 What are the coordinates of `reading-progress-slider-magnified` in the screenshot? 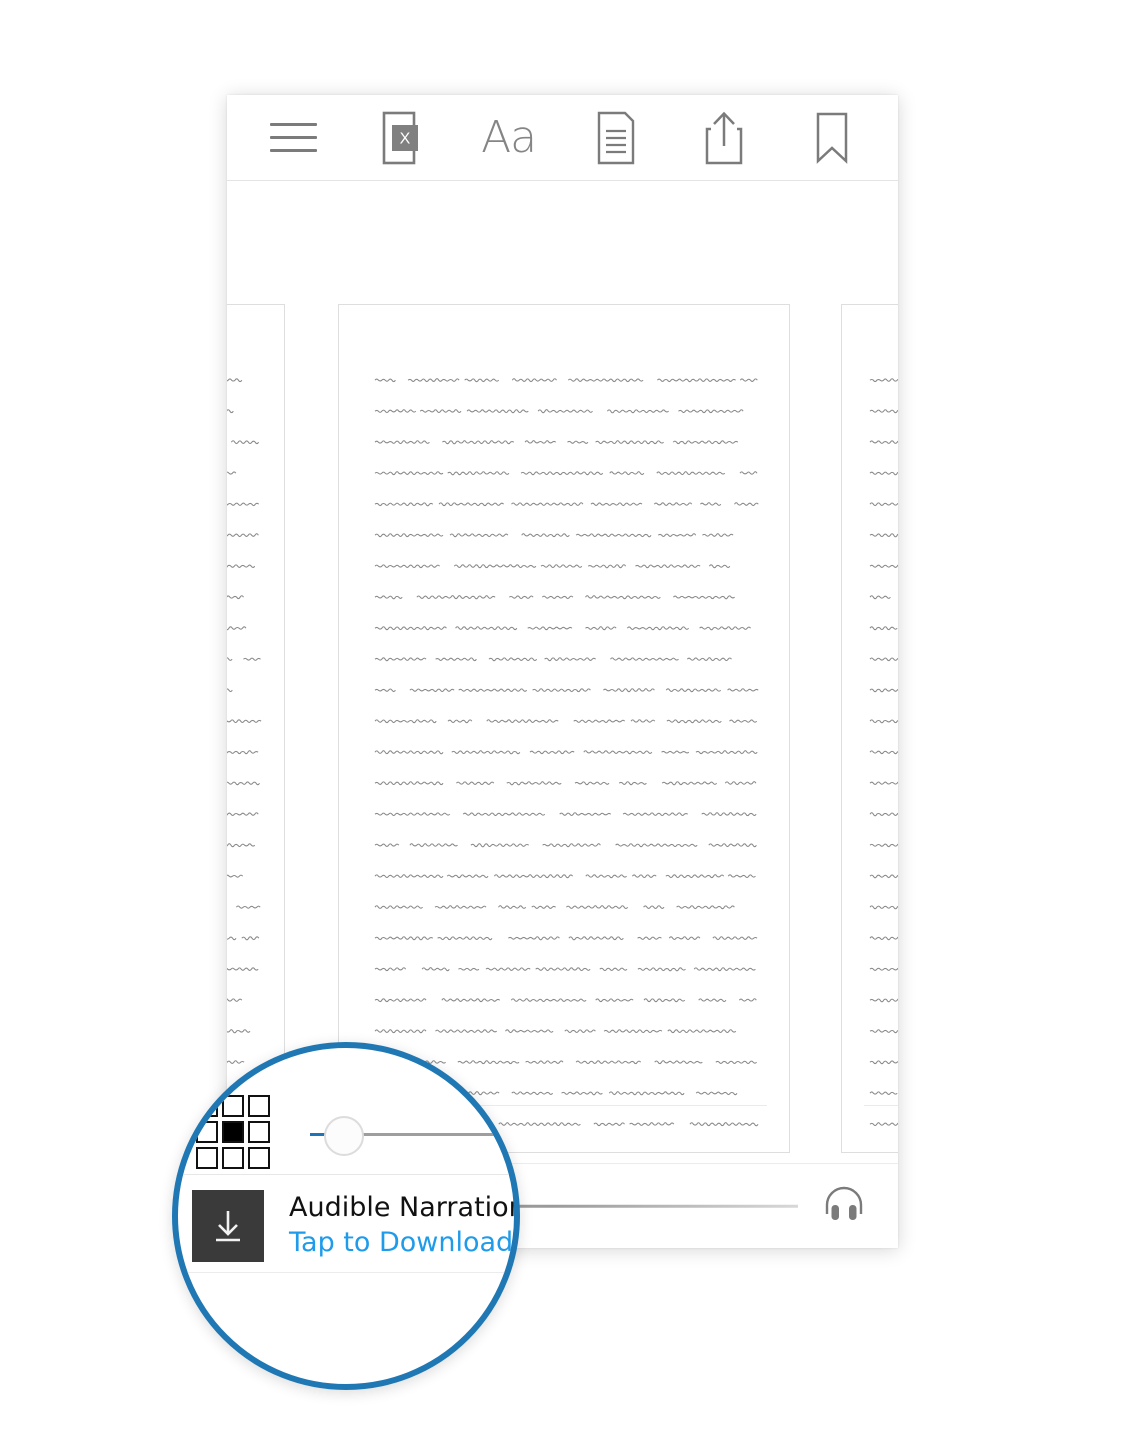 It's located at (412, 1136).